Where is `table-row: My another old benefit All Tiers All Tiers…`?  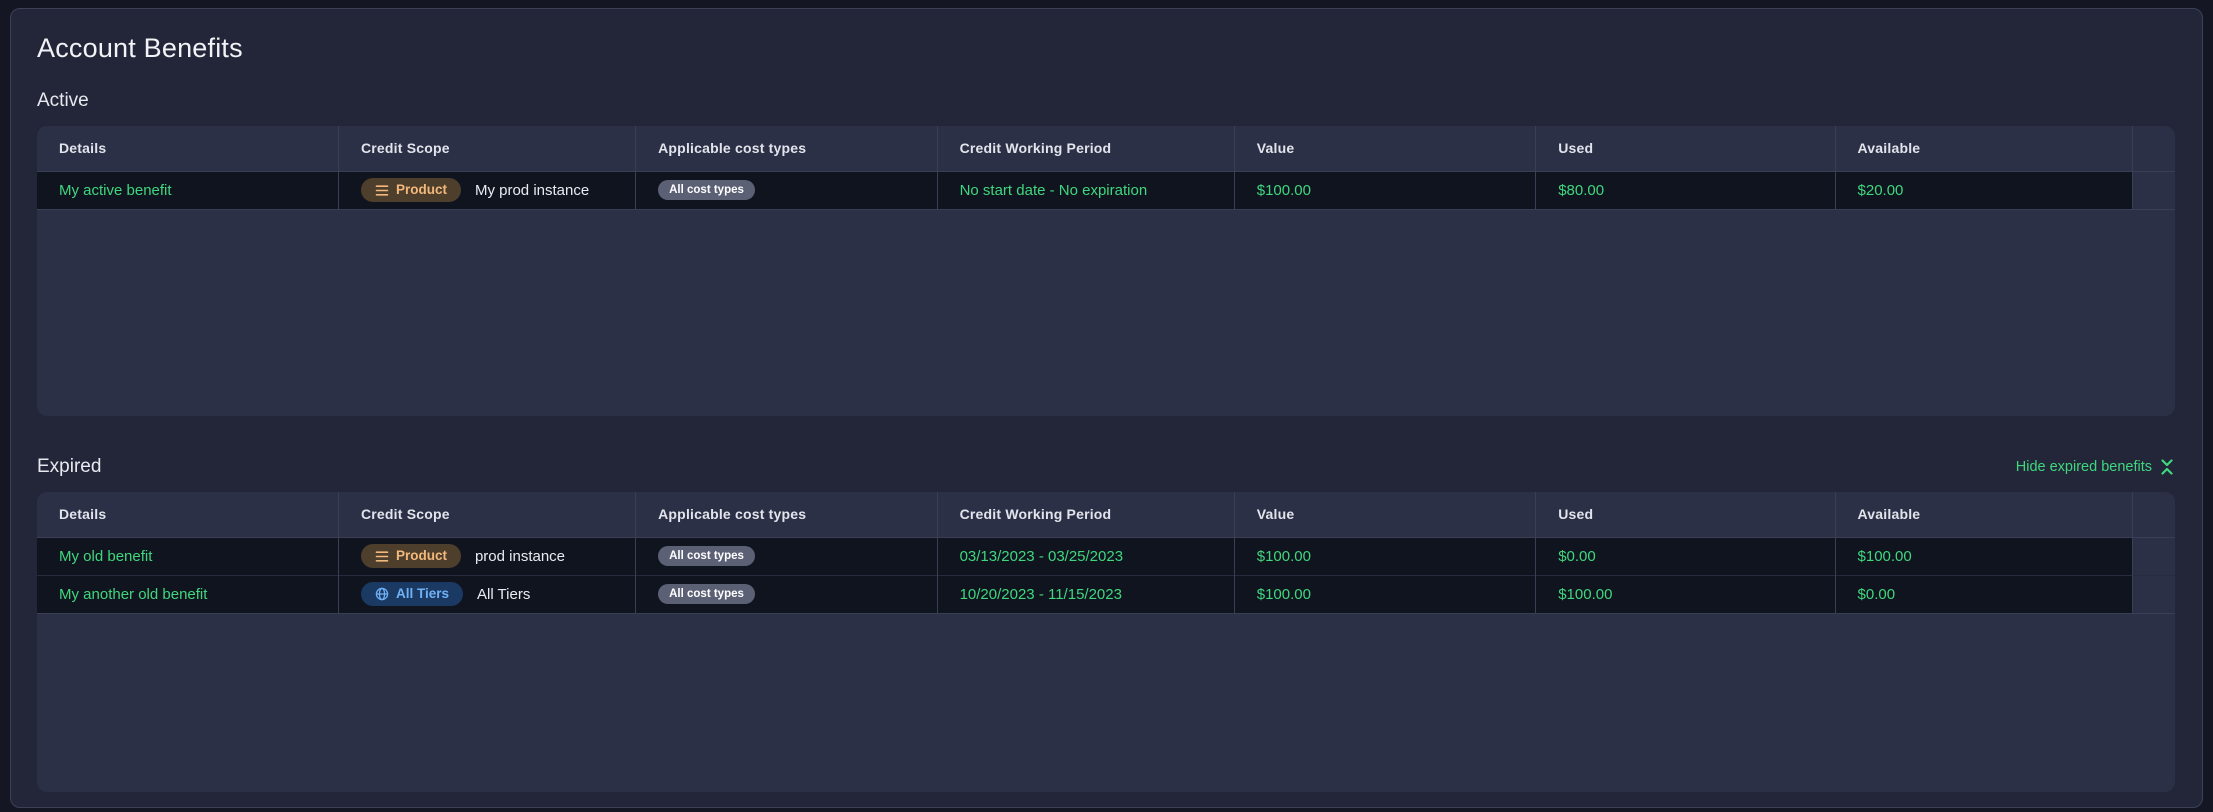
table-row: My another old benefit All Tiers All Tiers… is located at coordinates (1106, 594).